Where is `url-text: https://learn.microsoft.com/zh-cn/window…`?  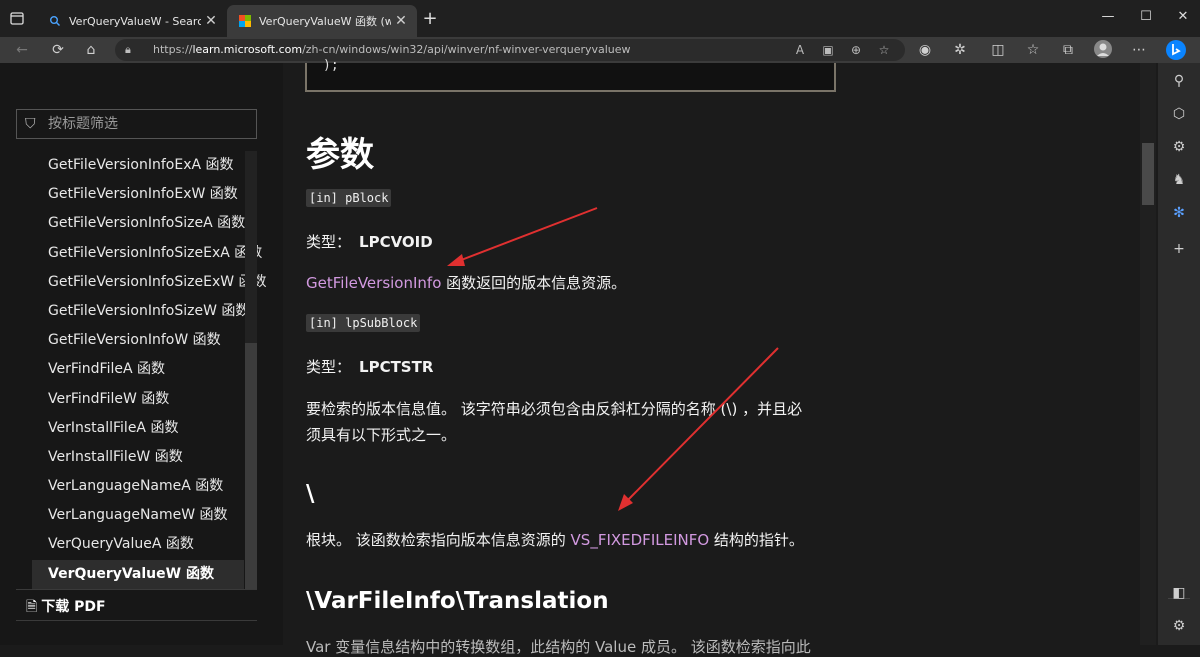 url-text: https://learn.microsoft.com/zh-cn/window… is located at coordinates (392, 50).